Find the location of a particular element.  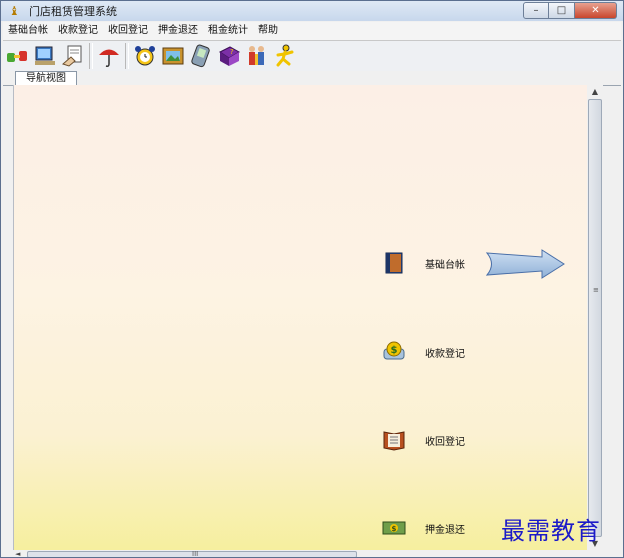

umbrella-button is located at coordinates (109, 56).